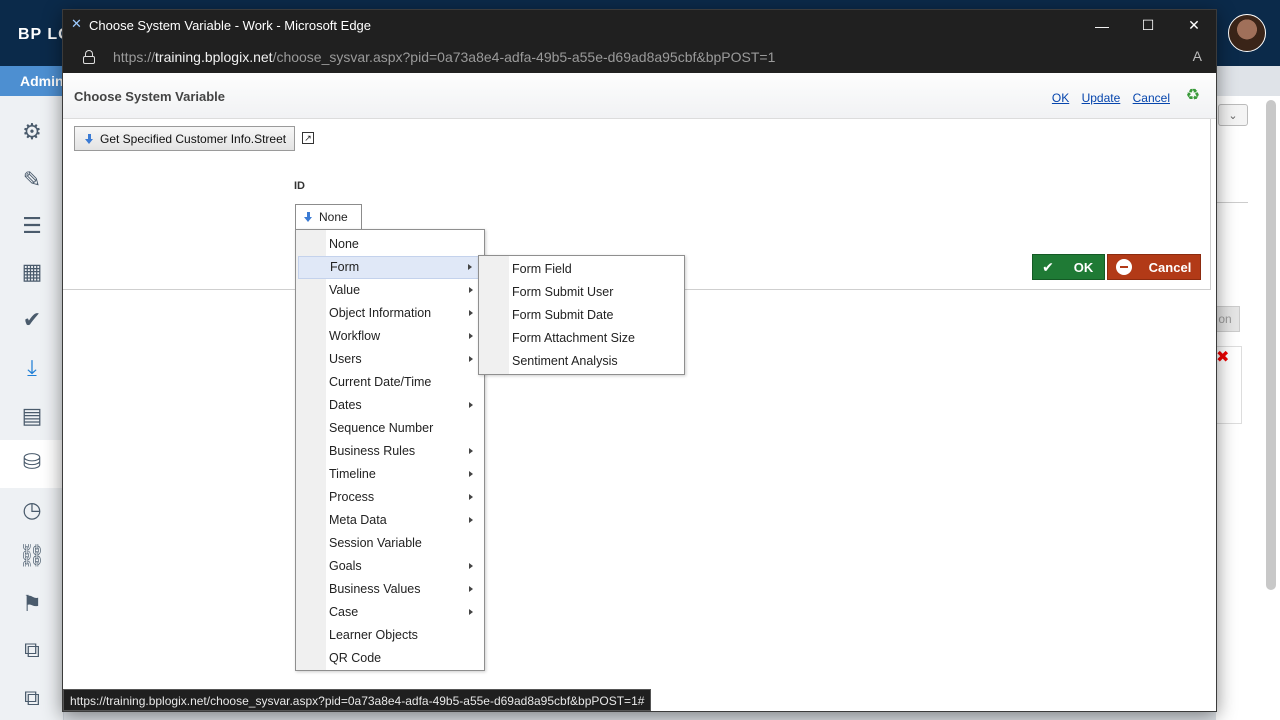  I want to click on database-icon: ⛁, so click(32, 462).